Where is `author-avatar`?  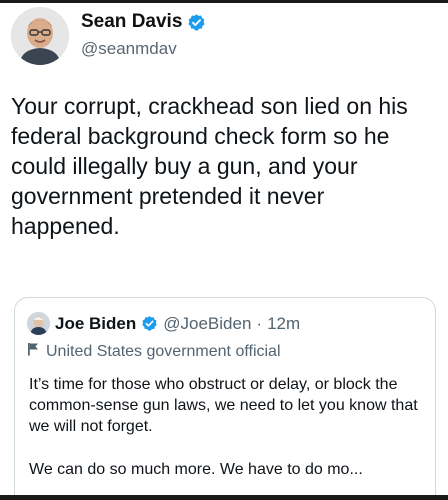
author-avatar is located at coordinates (40, 36).